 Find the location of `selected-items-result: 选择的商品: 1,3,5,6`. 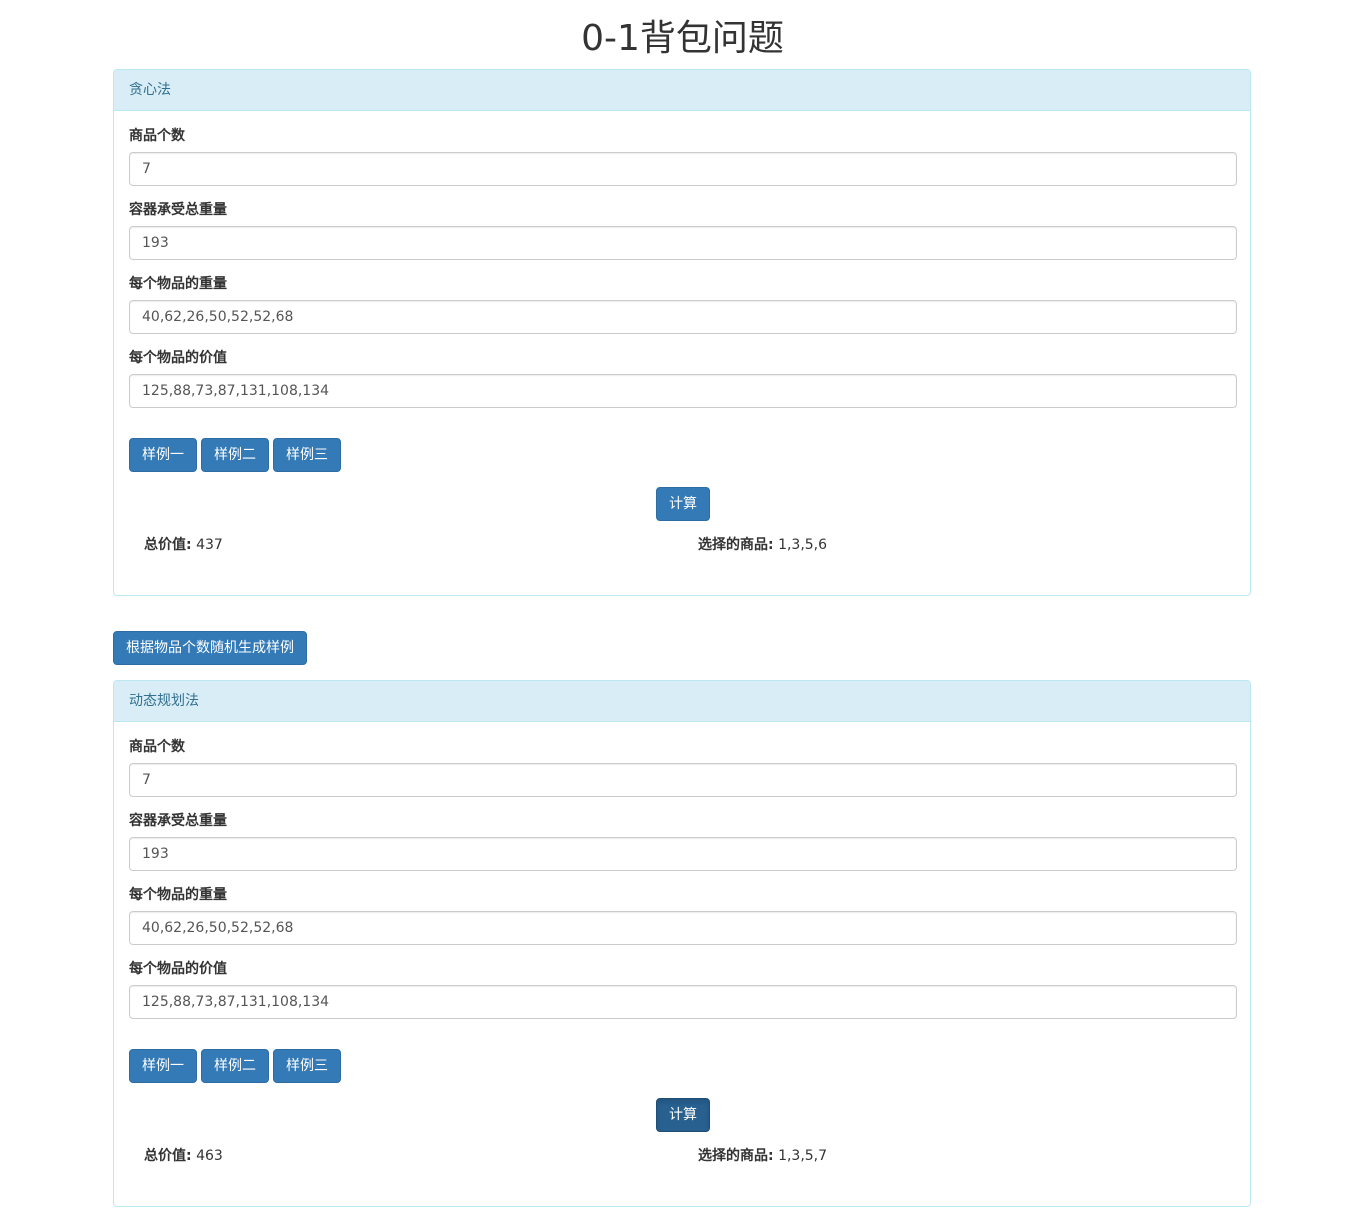

selected-items-result: 选择的商品: 1,3,5,6 is located at coordinates (762, 545).